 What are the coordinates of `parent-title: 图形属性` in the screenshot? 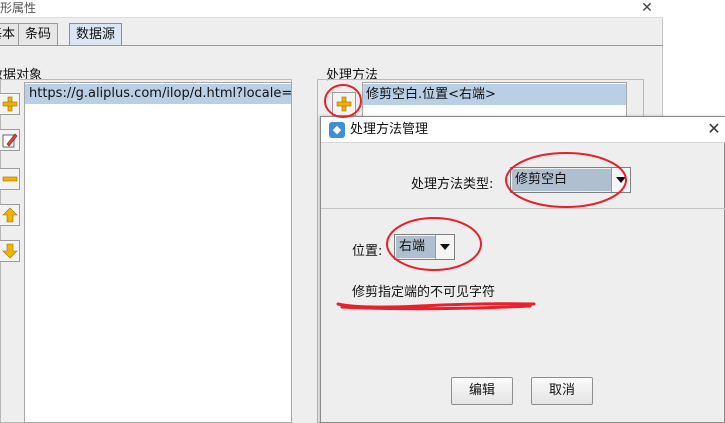 It's located at (18, 8).